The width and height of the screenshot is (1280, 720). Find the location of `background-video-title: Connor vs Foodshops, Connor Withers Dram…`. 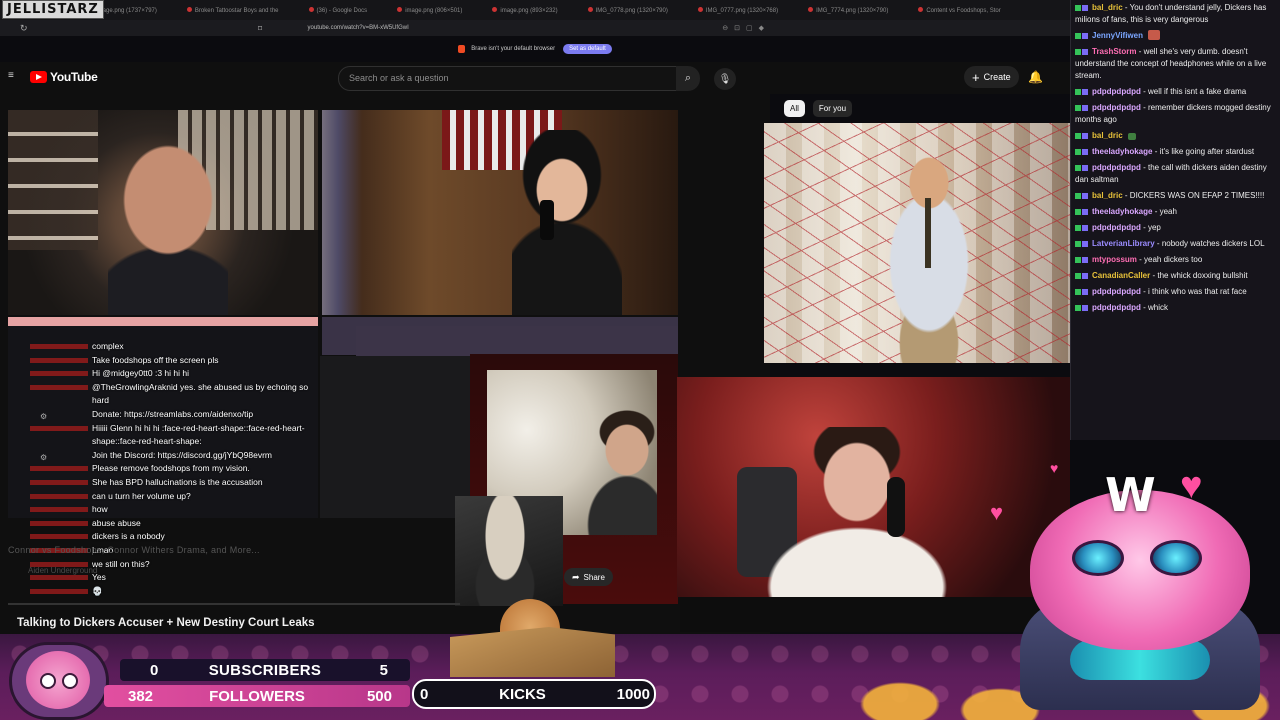

background-video-title: Connor vs Foodshops, Connor Withers Dram… is located at coordinates (134, 550).